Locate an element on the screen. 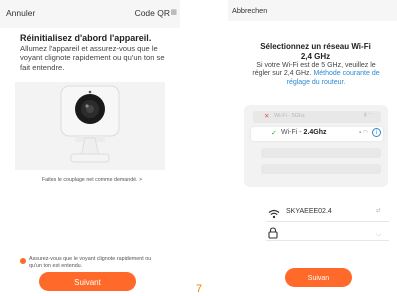 This screenshot has height=296, width=397. page-title: Réinitialisez d'abord l'appareil. is located at coordinates (86, 38).